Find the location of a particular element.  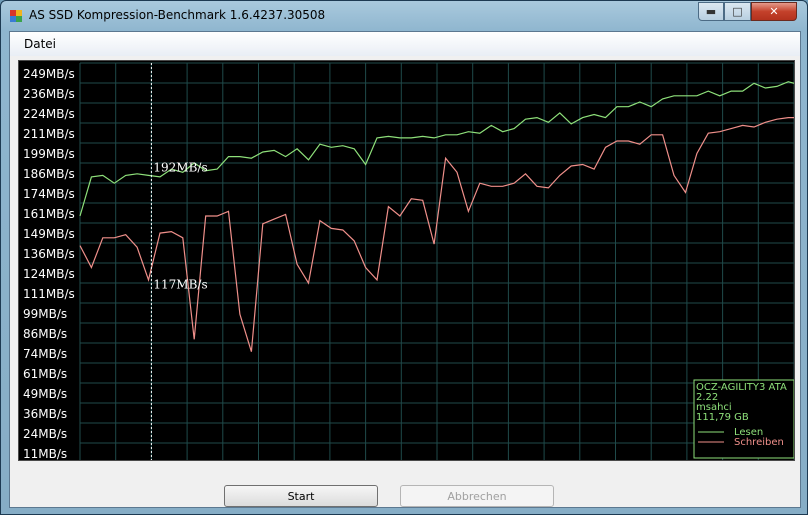

start-button: Start is located at coordinates (301, 496).